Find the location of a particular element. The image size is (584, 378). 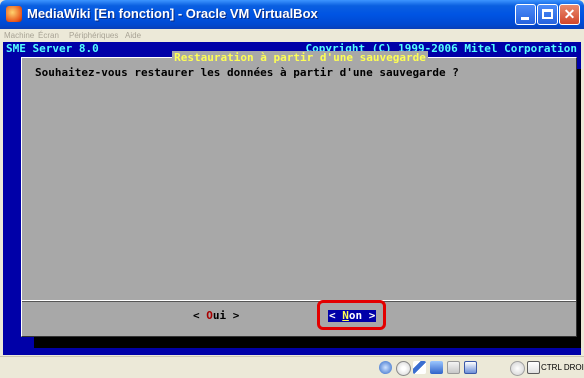

non-button-highlight-annotation is located at coordinates (351, 315).